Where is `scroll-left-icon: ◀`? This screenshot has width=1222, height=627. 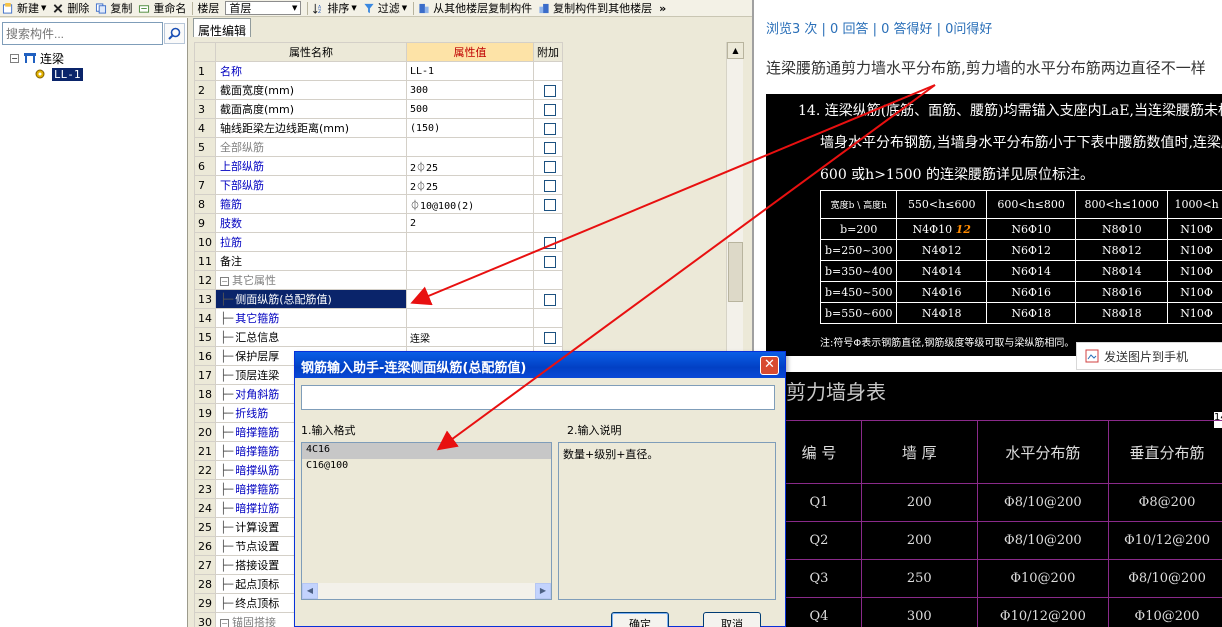 scroll-left-icon: ◀ is located at coordinates (310, 591).